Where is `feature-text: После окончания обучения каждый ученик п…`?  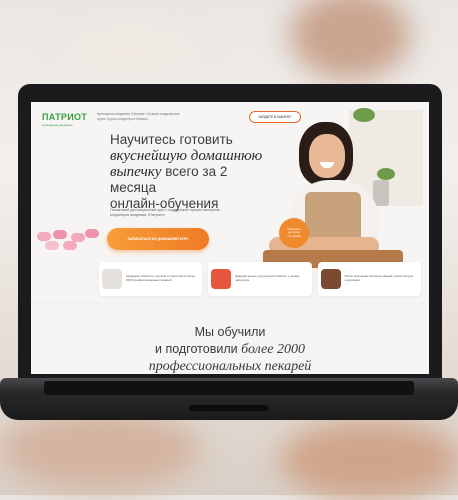 feature-text: После окончания обучения каждый ученик п… is located at coordinates (379, 278).